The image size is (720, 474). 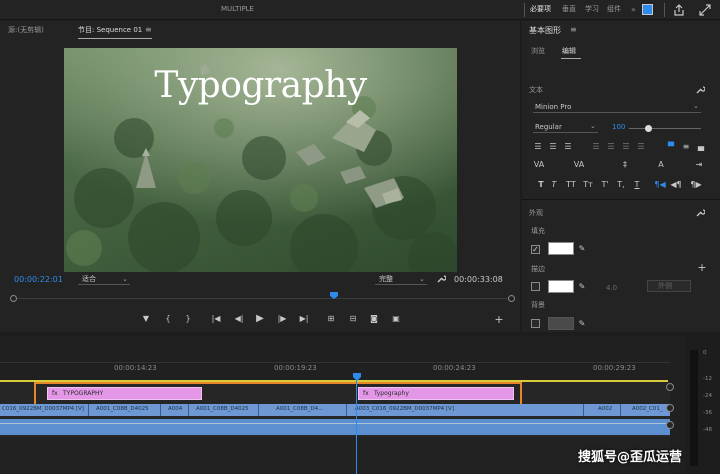 I want to click on fill-checkbox: ✓, so click(x=535, y=249).